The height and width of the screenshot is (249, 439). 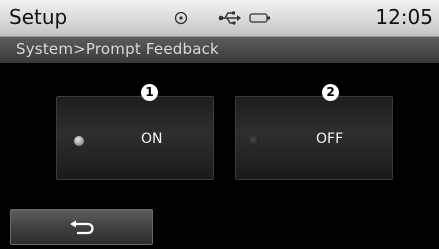 I want to click on off-option-label: OFF, so click(x=330, y=139).